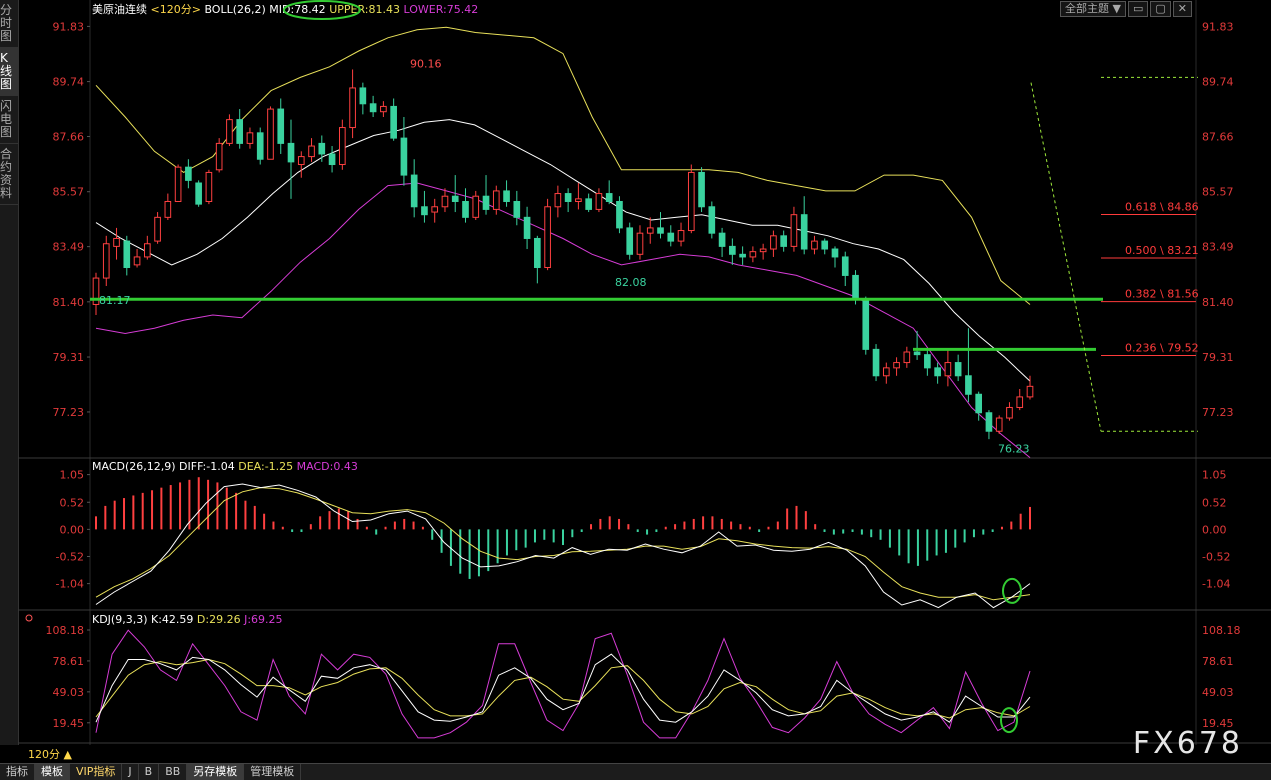  What do you see at coordinates (1093, 9) in the screenshot?
I see `theme-select: 全部主题 ▼` at bounding box center [1093, 9].